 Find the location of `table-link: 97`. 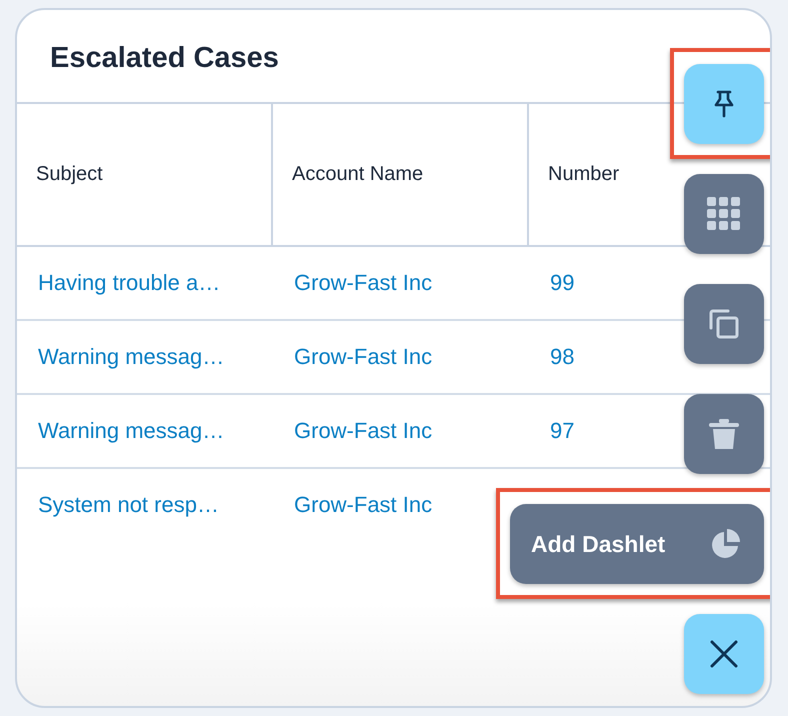

table-link: 97 is located at coordinates (562, 431).